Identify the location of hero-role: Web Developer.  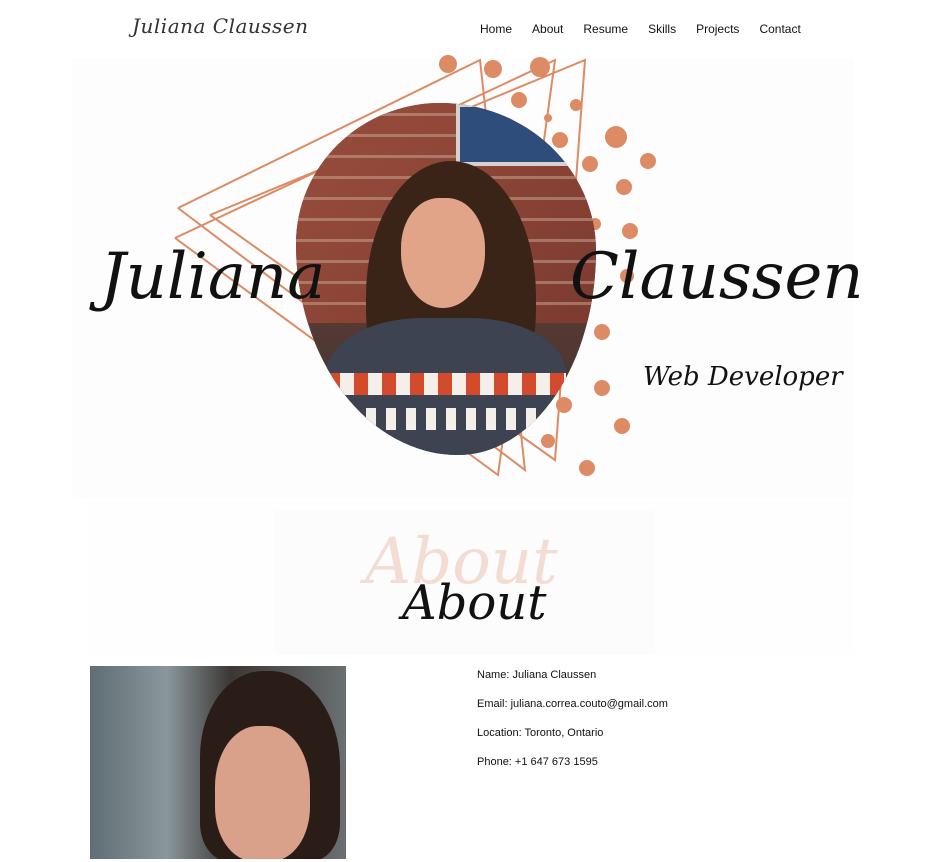
(743, 377).